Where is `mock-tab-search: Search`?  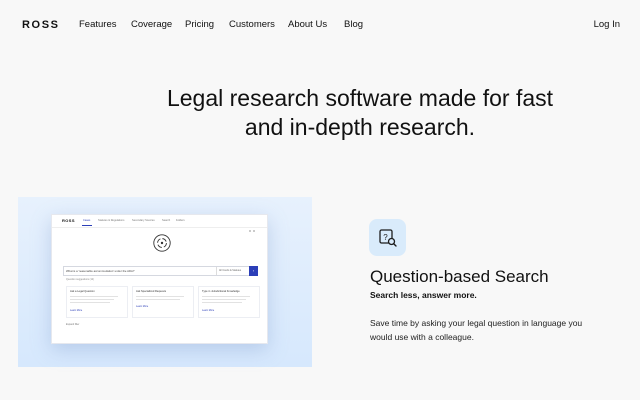
mock-tab-search: Search is located at coordinates (166, 220).